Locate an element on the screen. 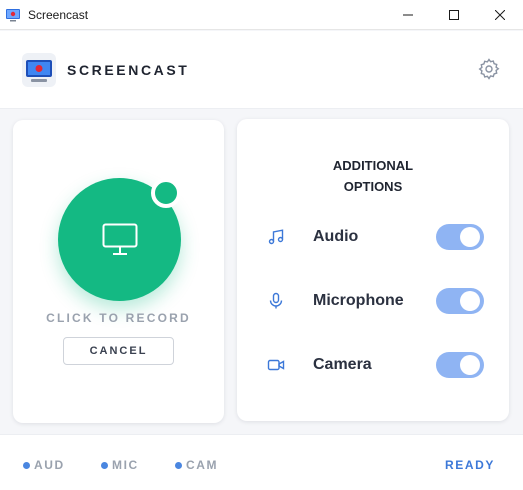  option-label-microphone: Microphone is located at coordinates (358, 300).